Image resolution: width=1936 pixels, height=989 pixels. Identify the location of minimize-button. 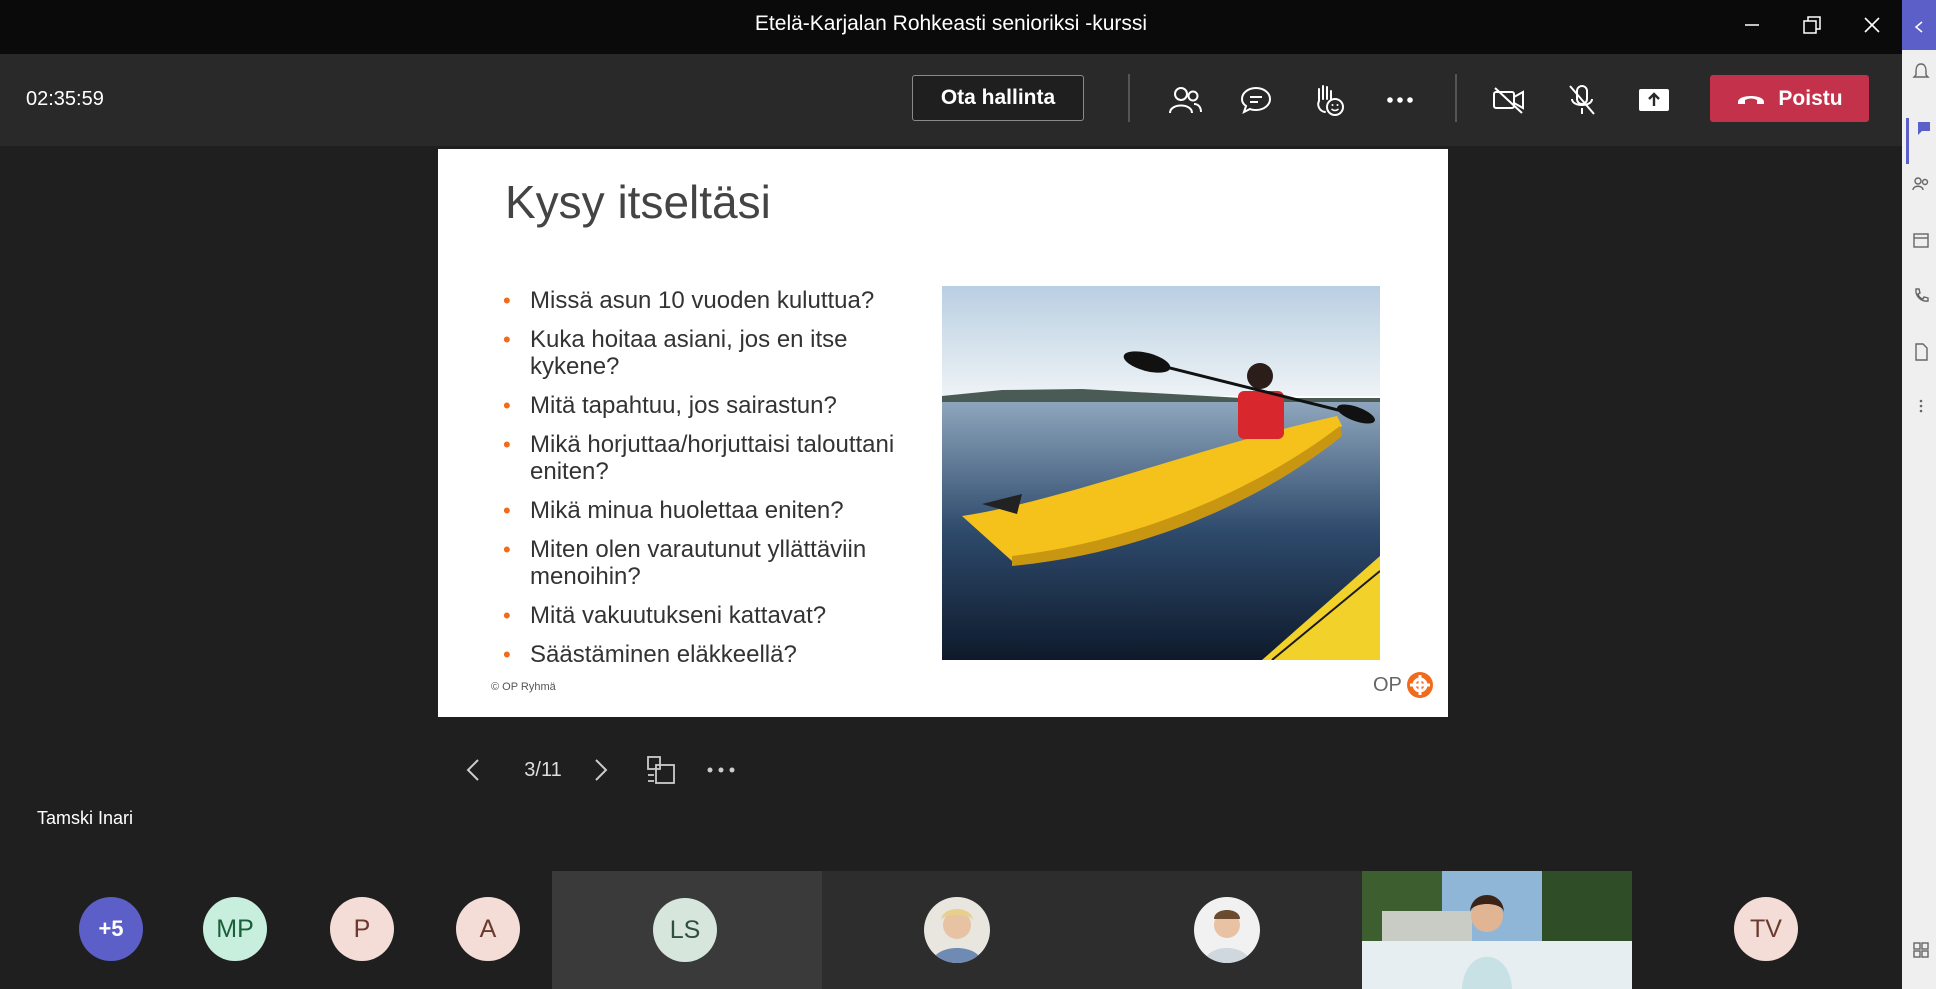
(1752, 25).